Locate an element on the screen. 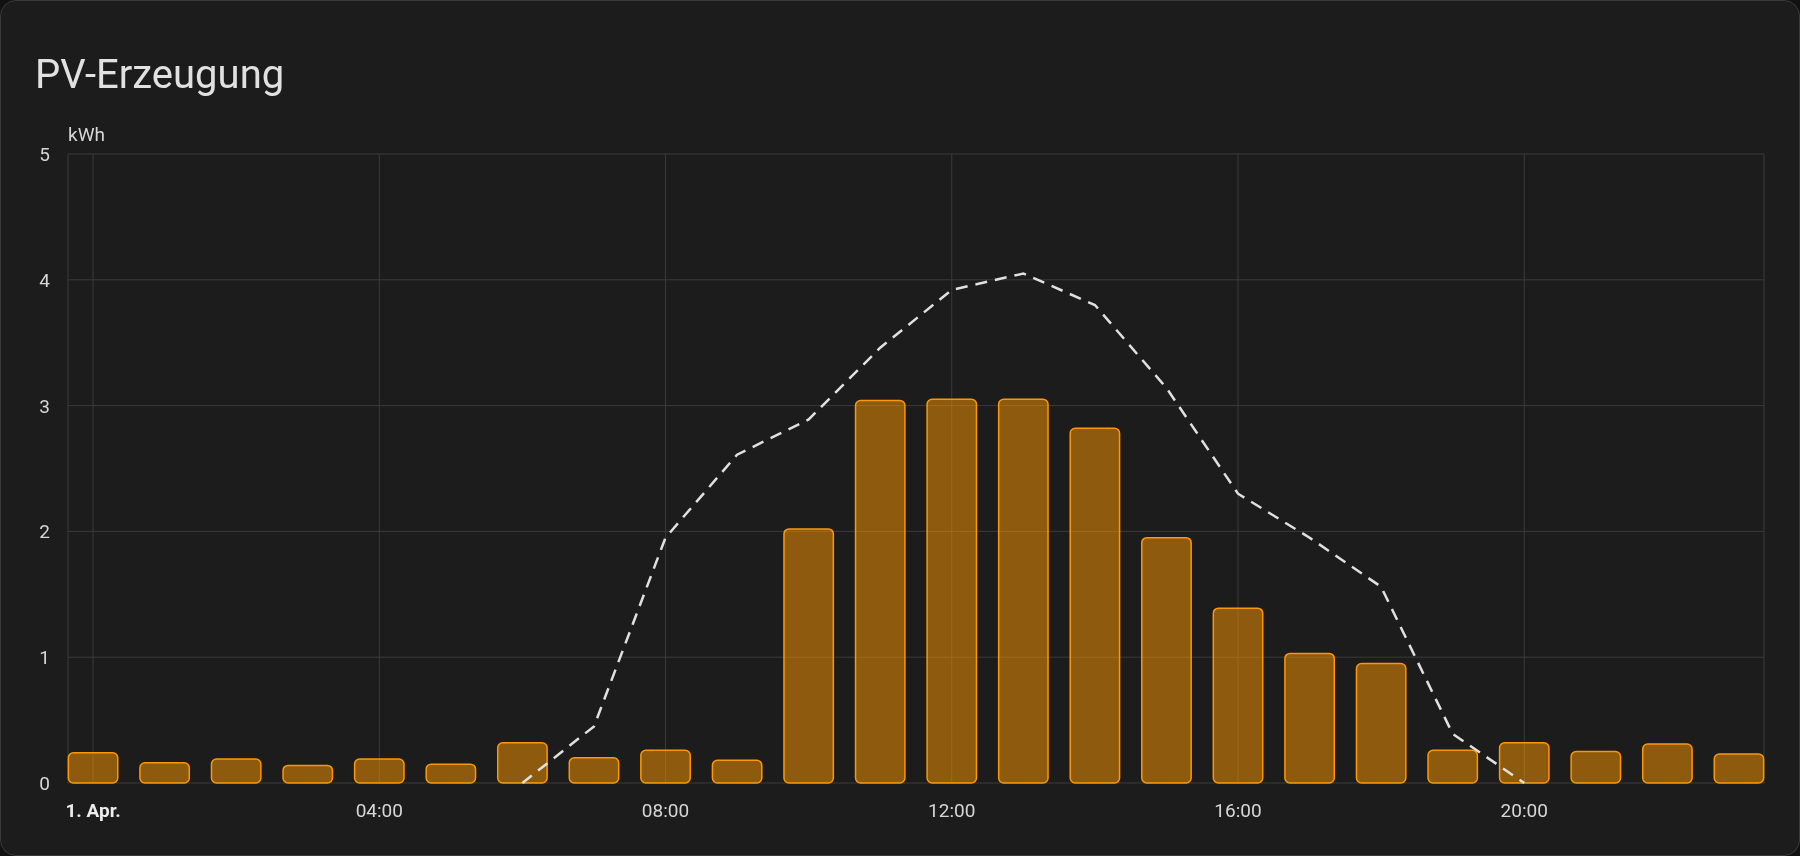  x-tick-label: 1. Apr. is located at coordinates (93, 810).